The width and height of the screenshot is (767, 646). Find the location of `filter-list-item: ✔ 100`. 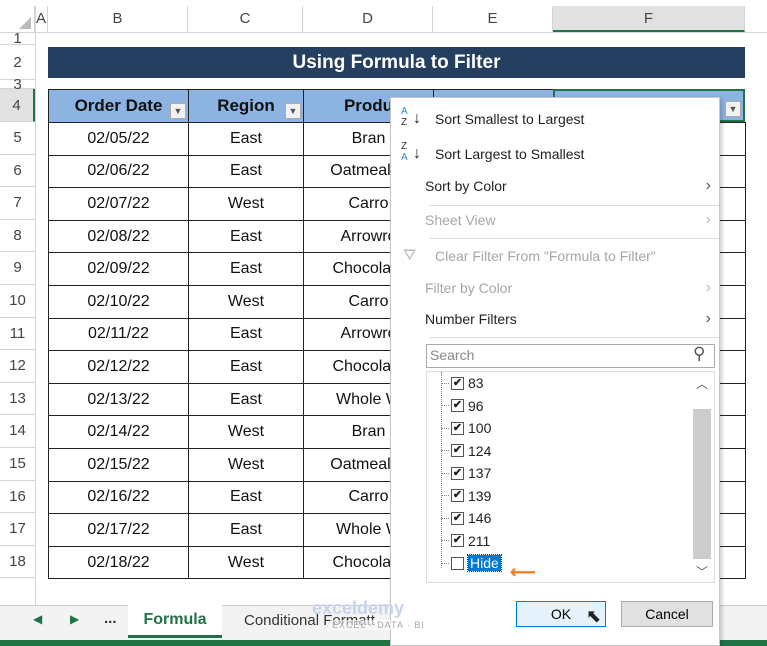

filter-list-item: ✔ 100 is located at coordinates (466, 428).